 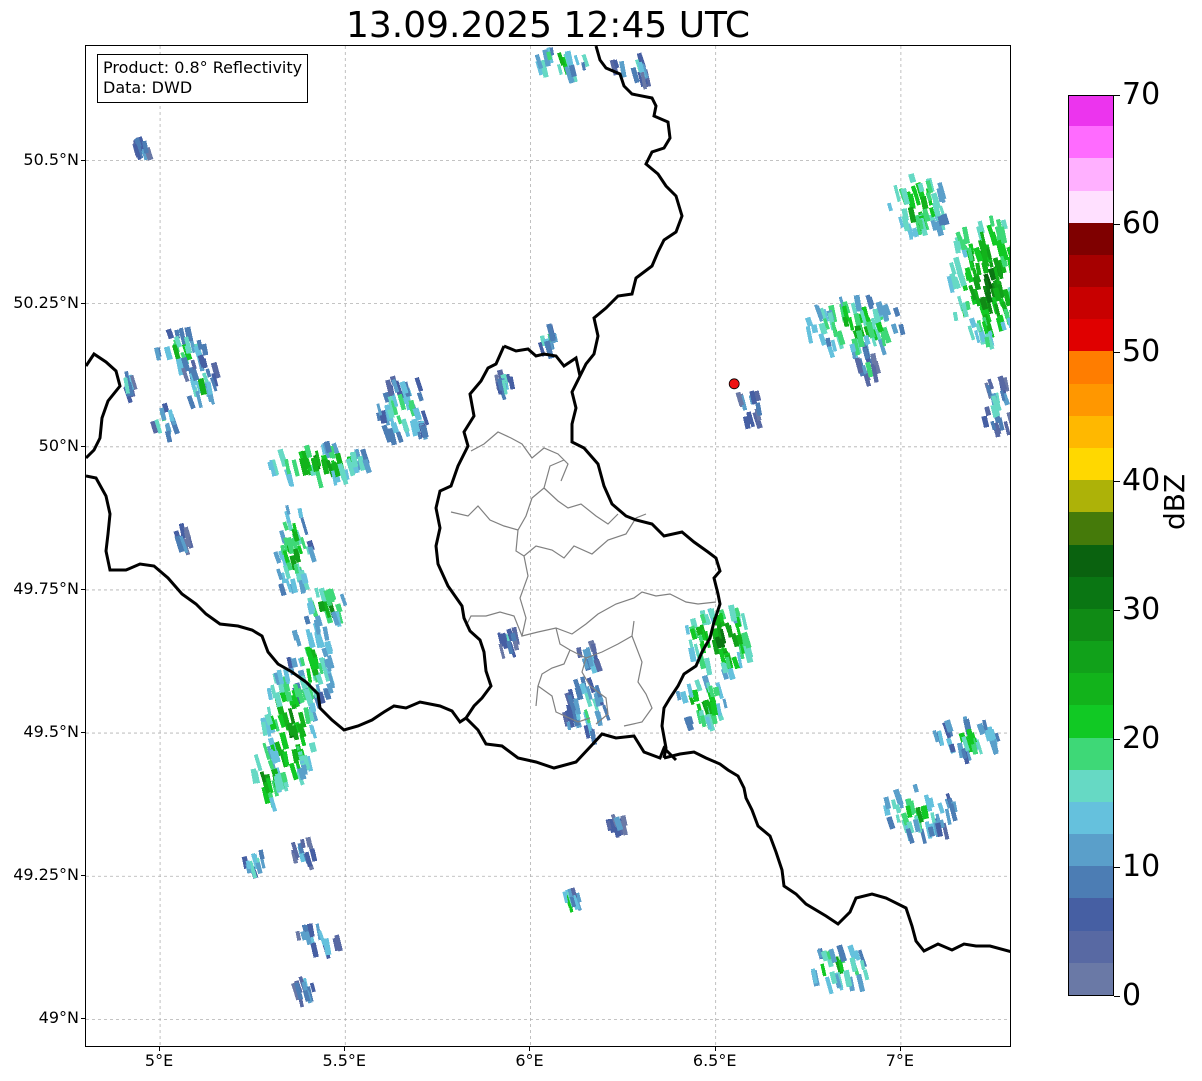 What do you see at coordinates (46, 302) in the screenshot?
I see `lat-tick-label: 50.25°N` at bounding box center [46, 302].